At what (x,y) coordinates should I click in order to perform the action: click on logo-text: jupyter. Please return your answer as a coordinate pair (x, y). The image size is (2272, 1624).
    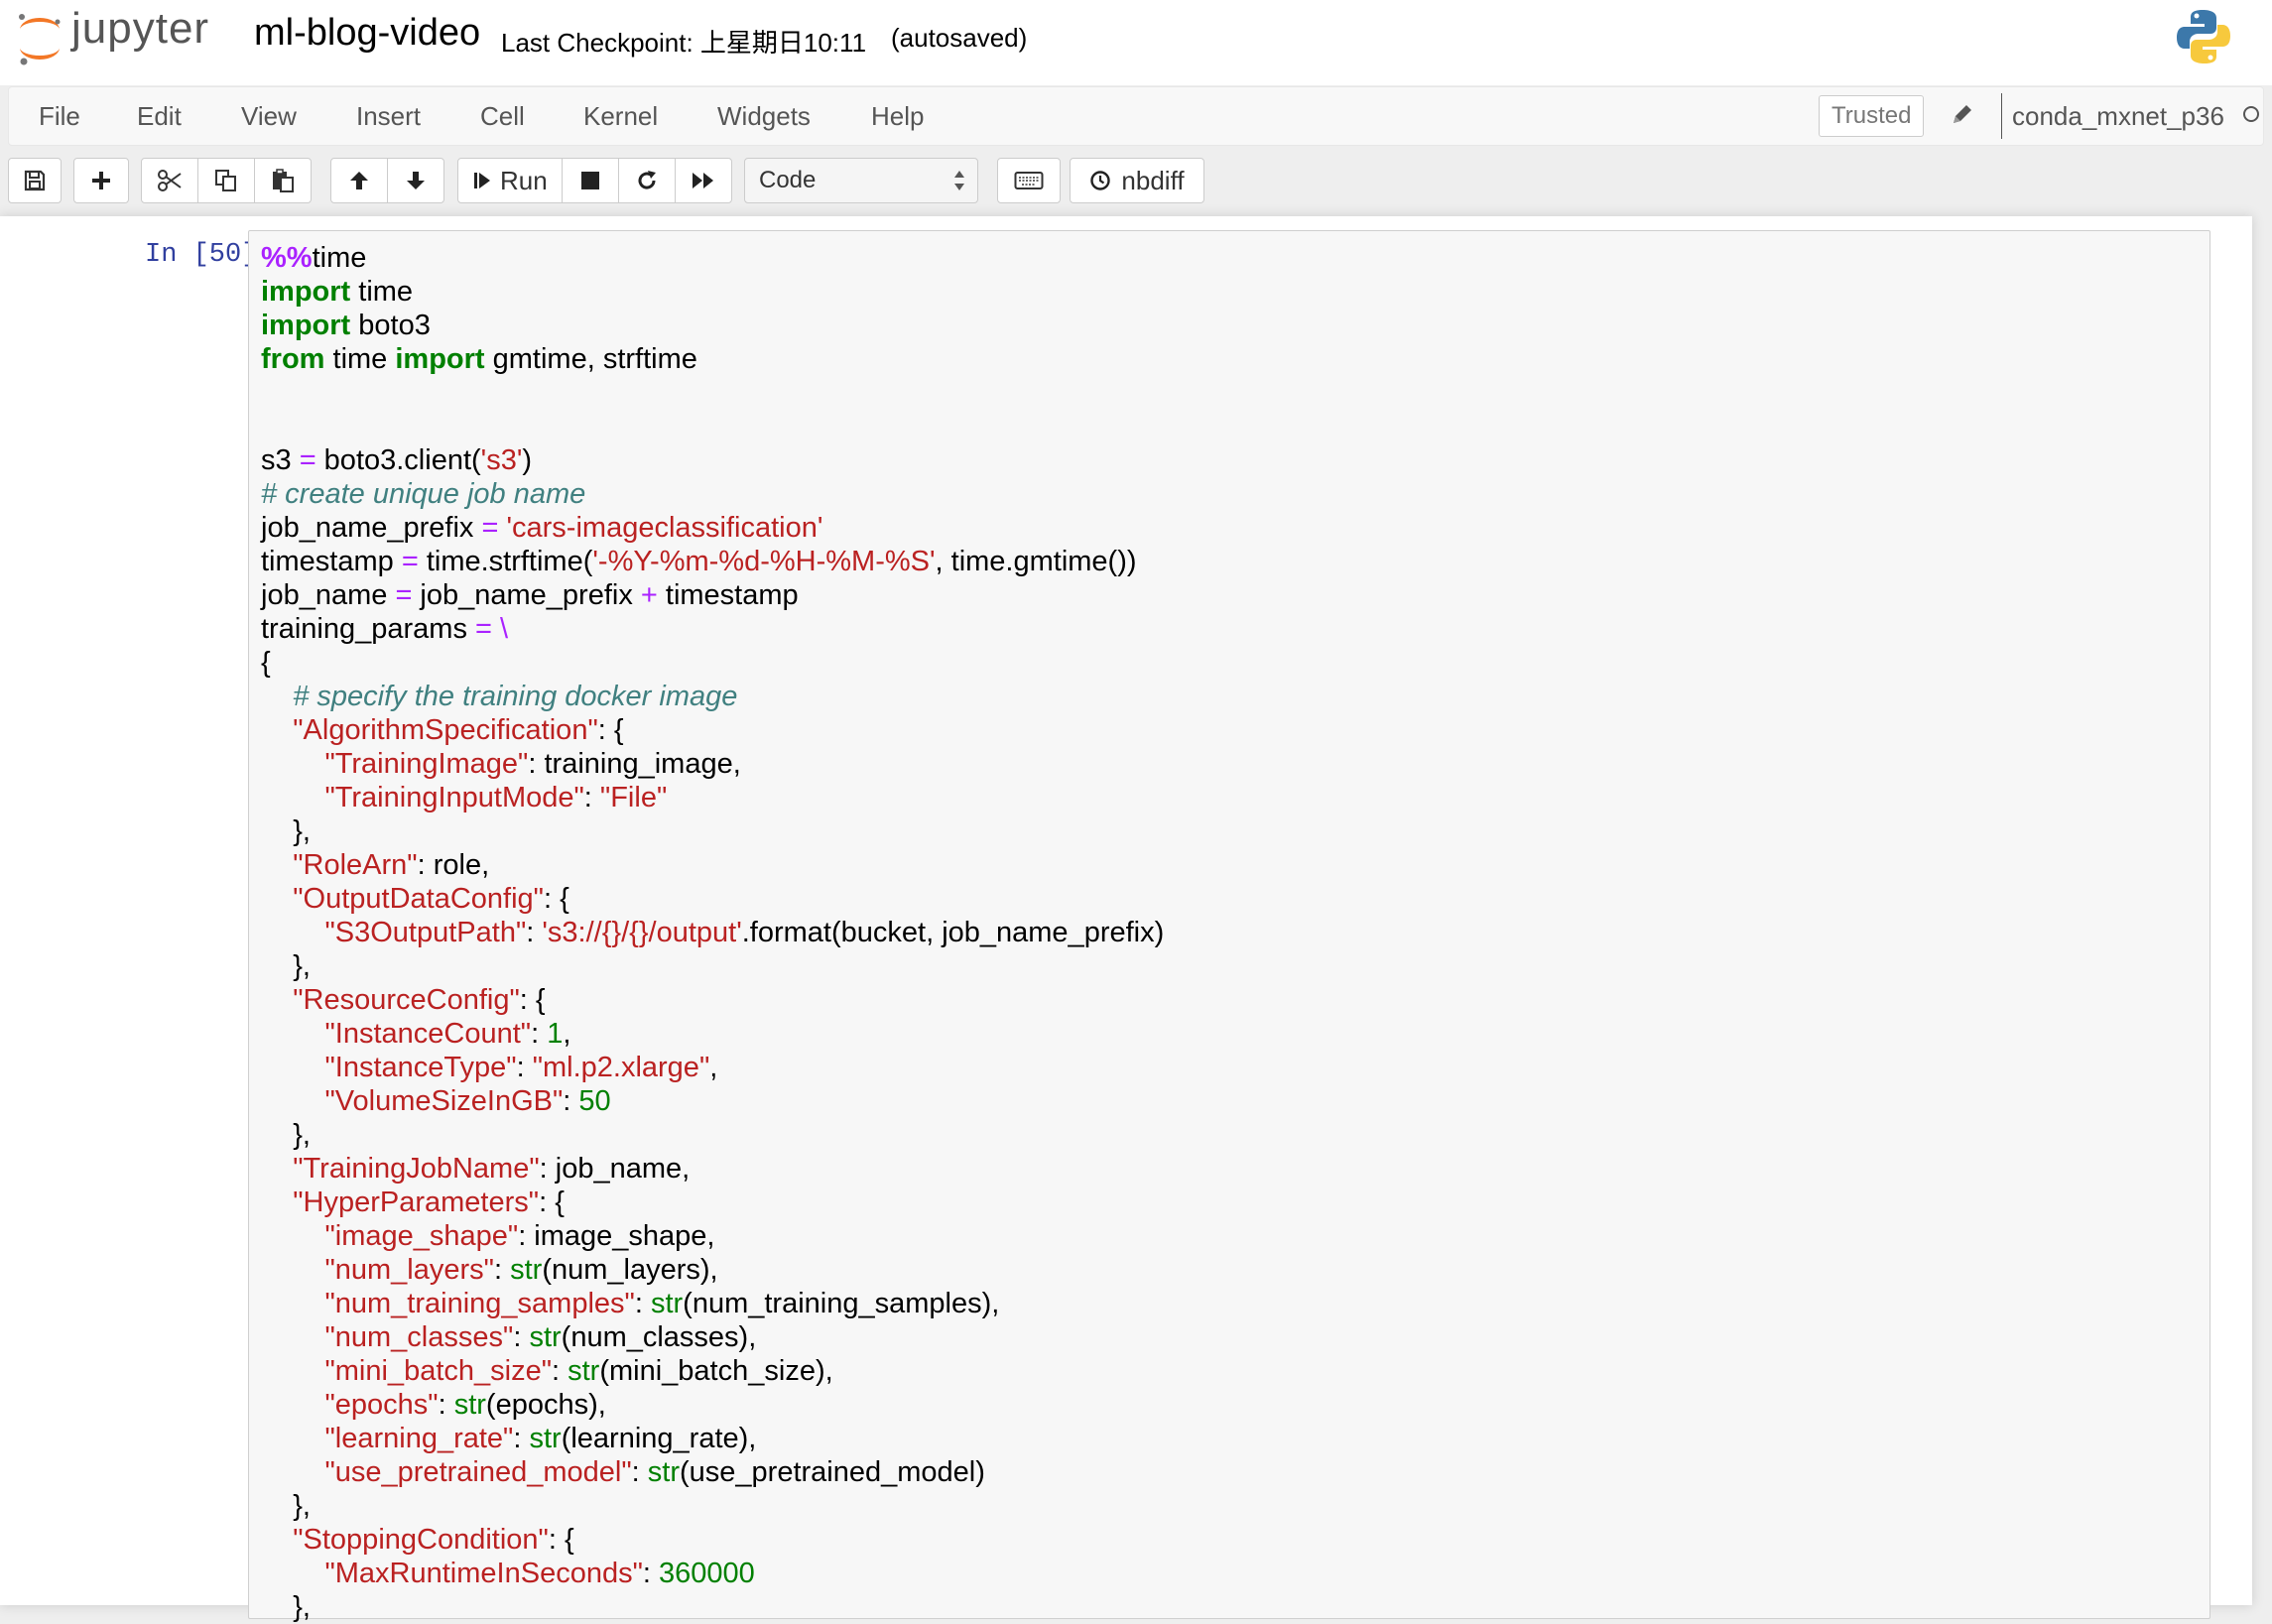
    Looking at the image, I should click on (140, 28).